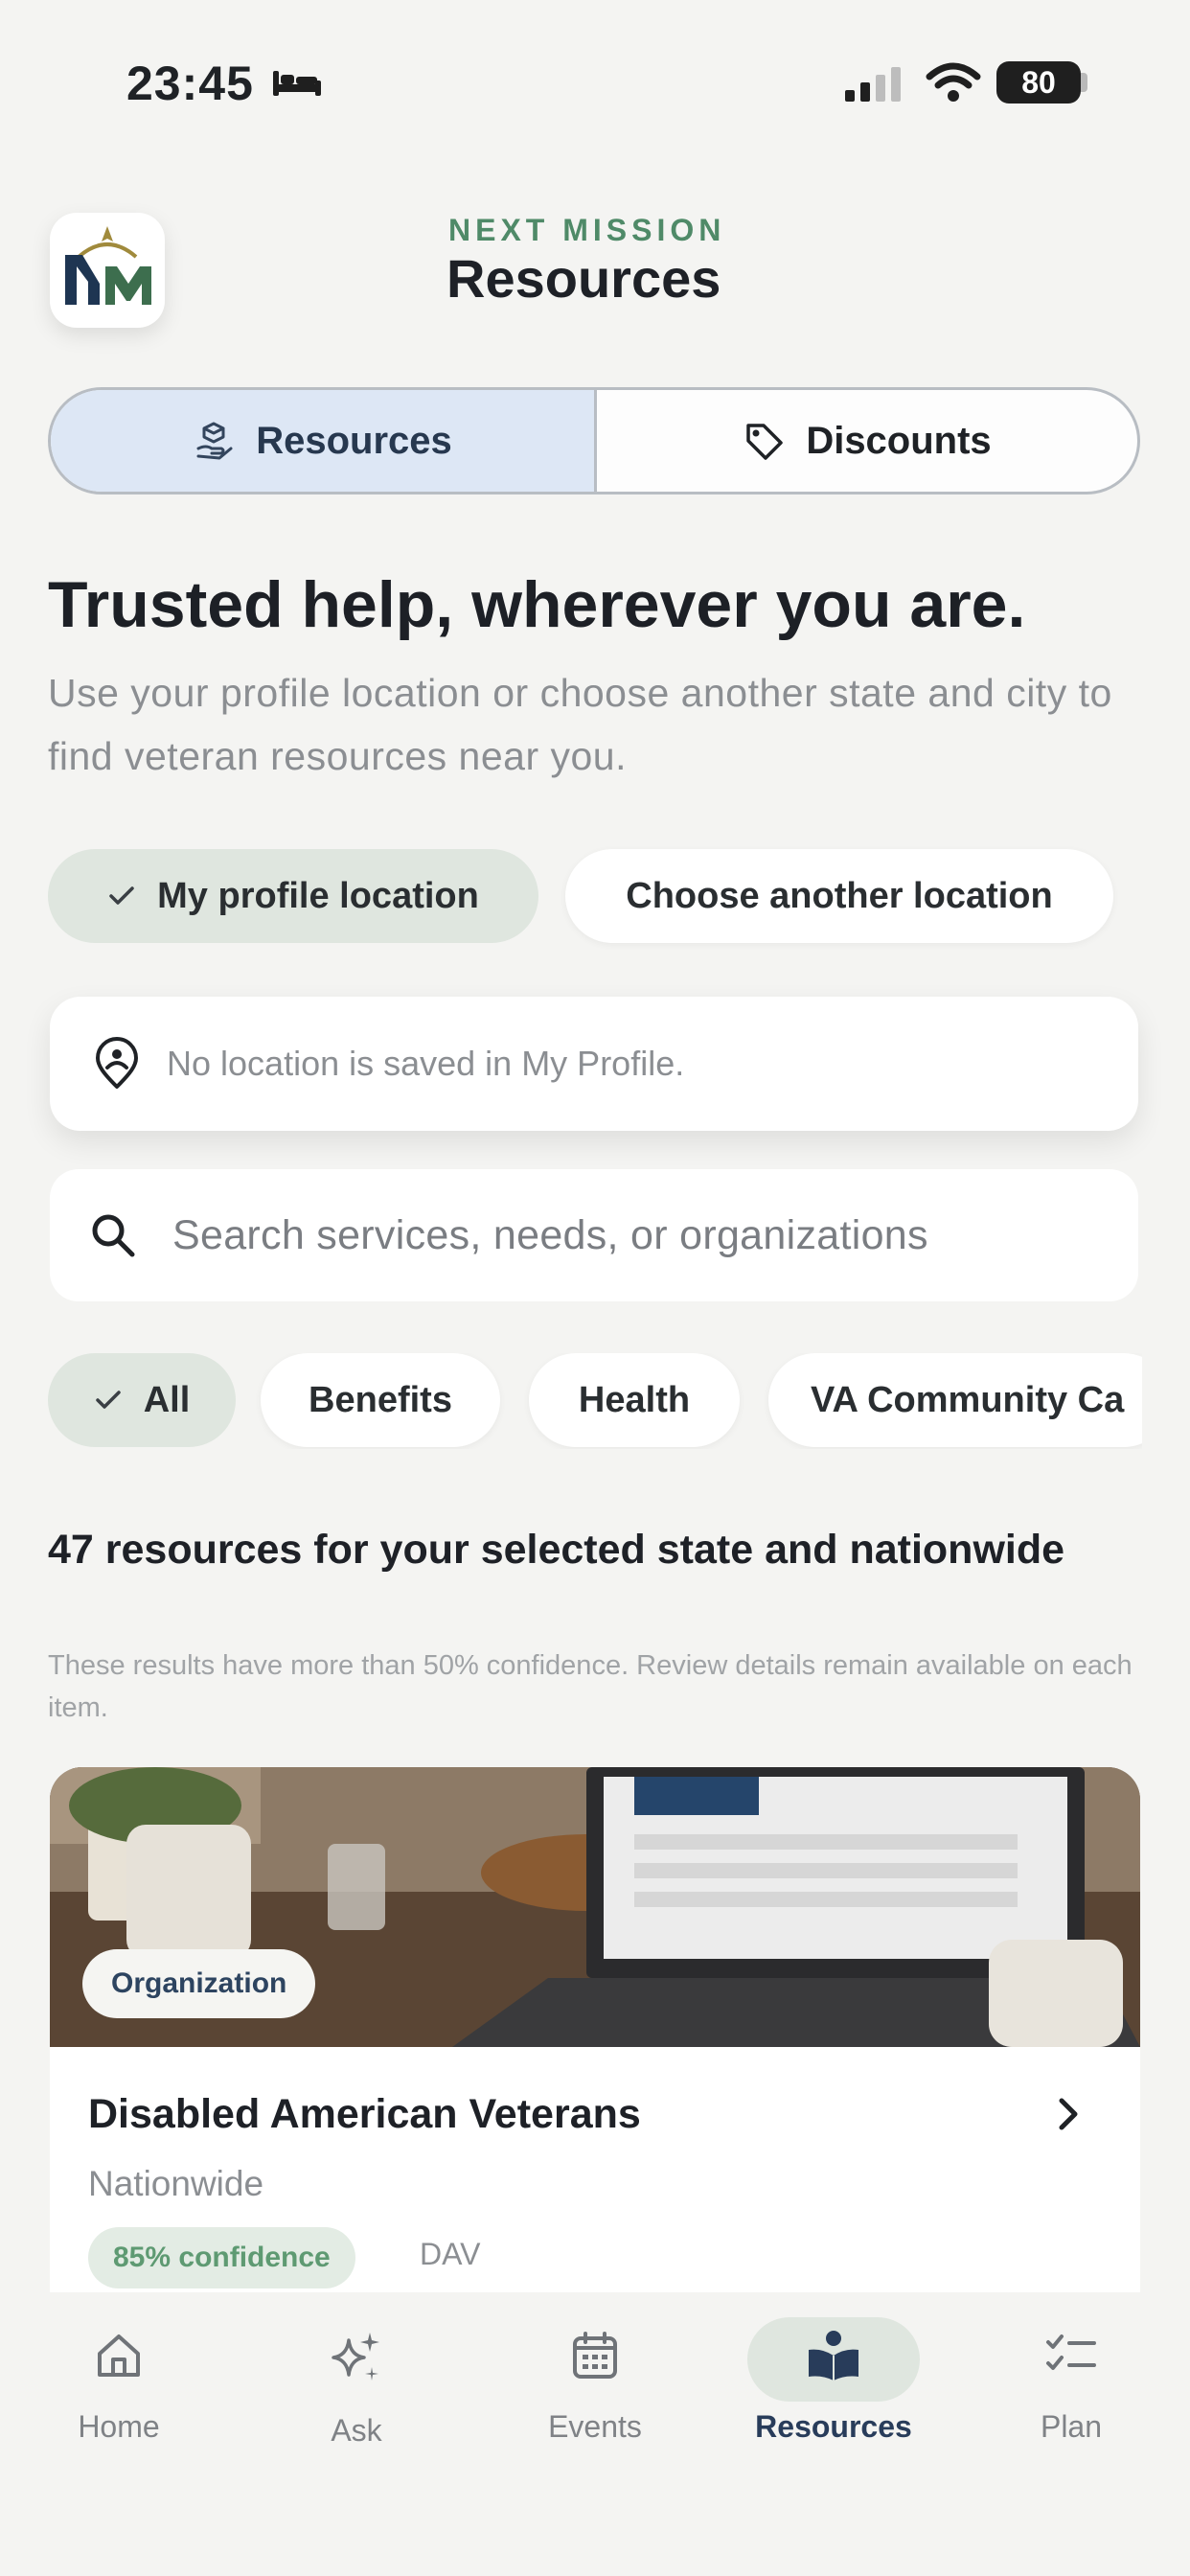 This screenshot has width=1190, height=2576. Describe the element at coordinates (834, 2355) in the screenshot. I see `book-reader-icon` at that location.